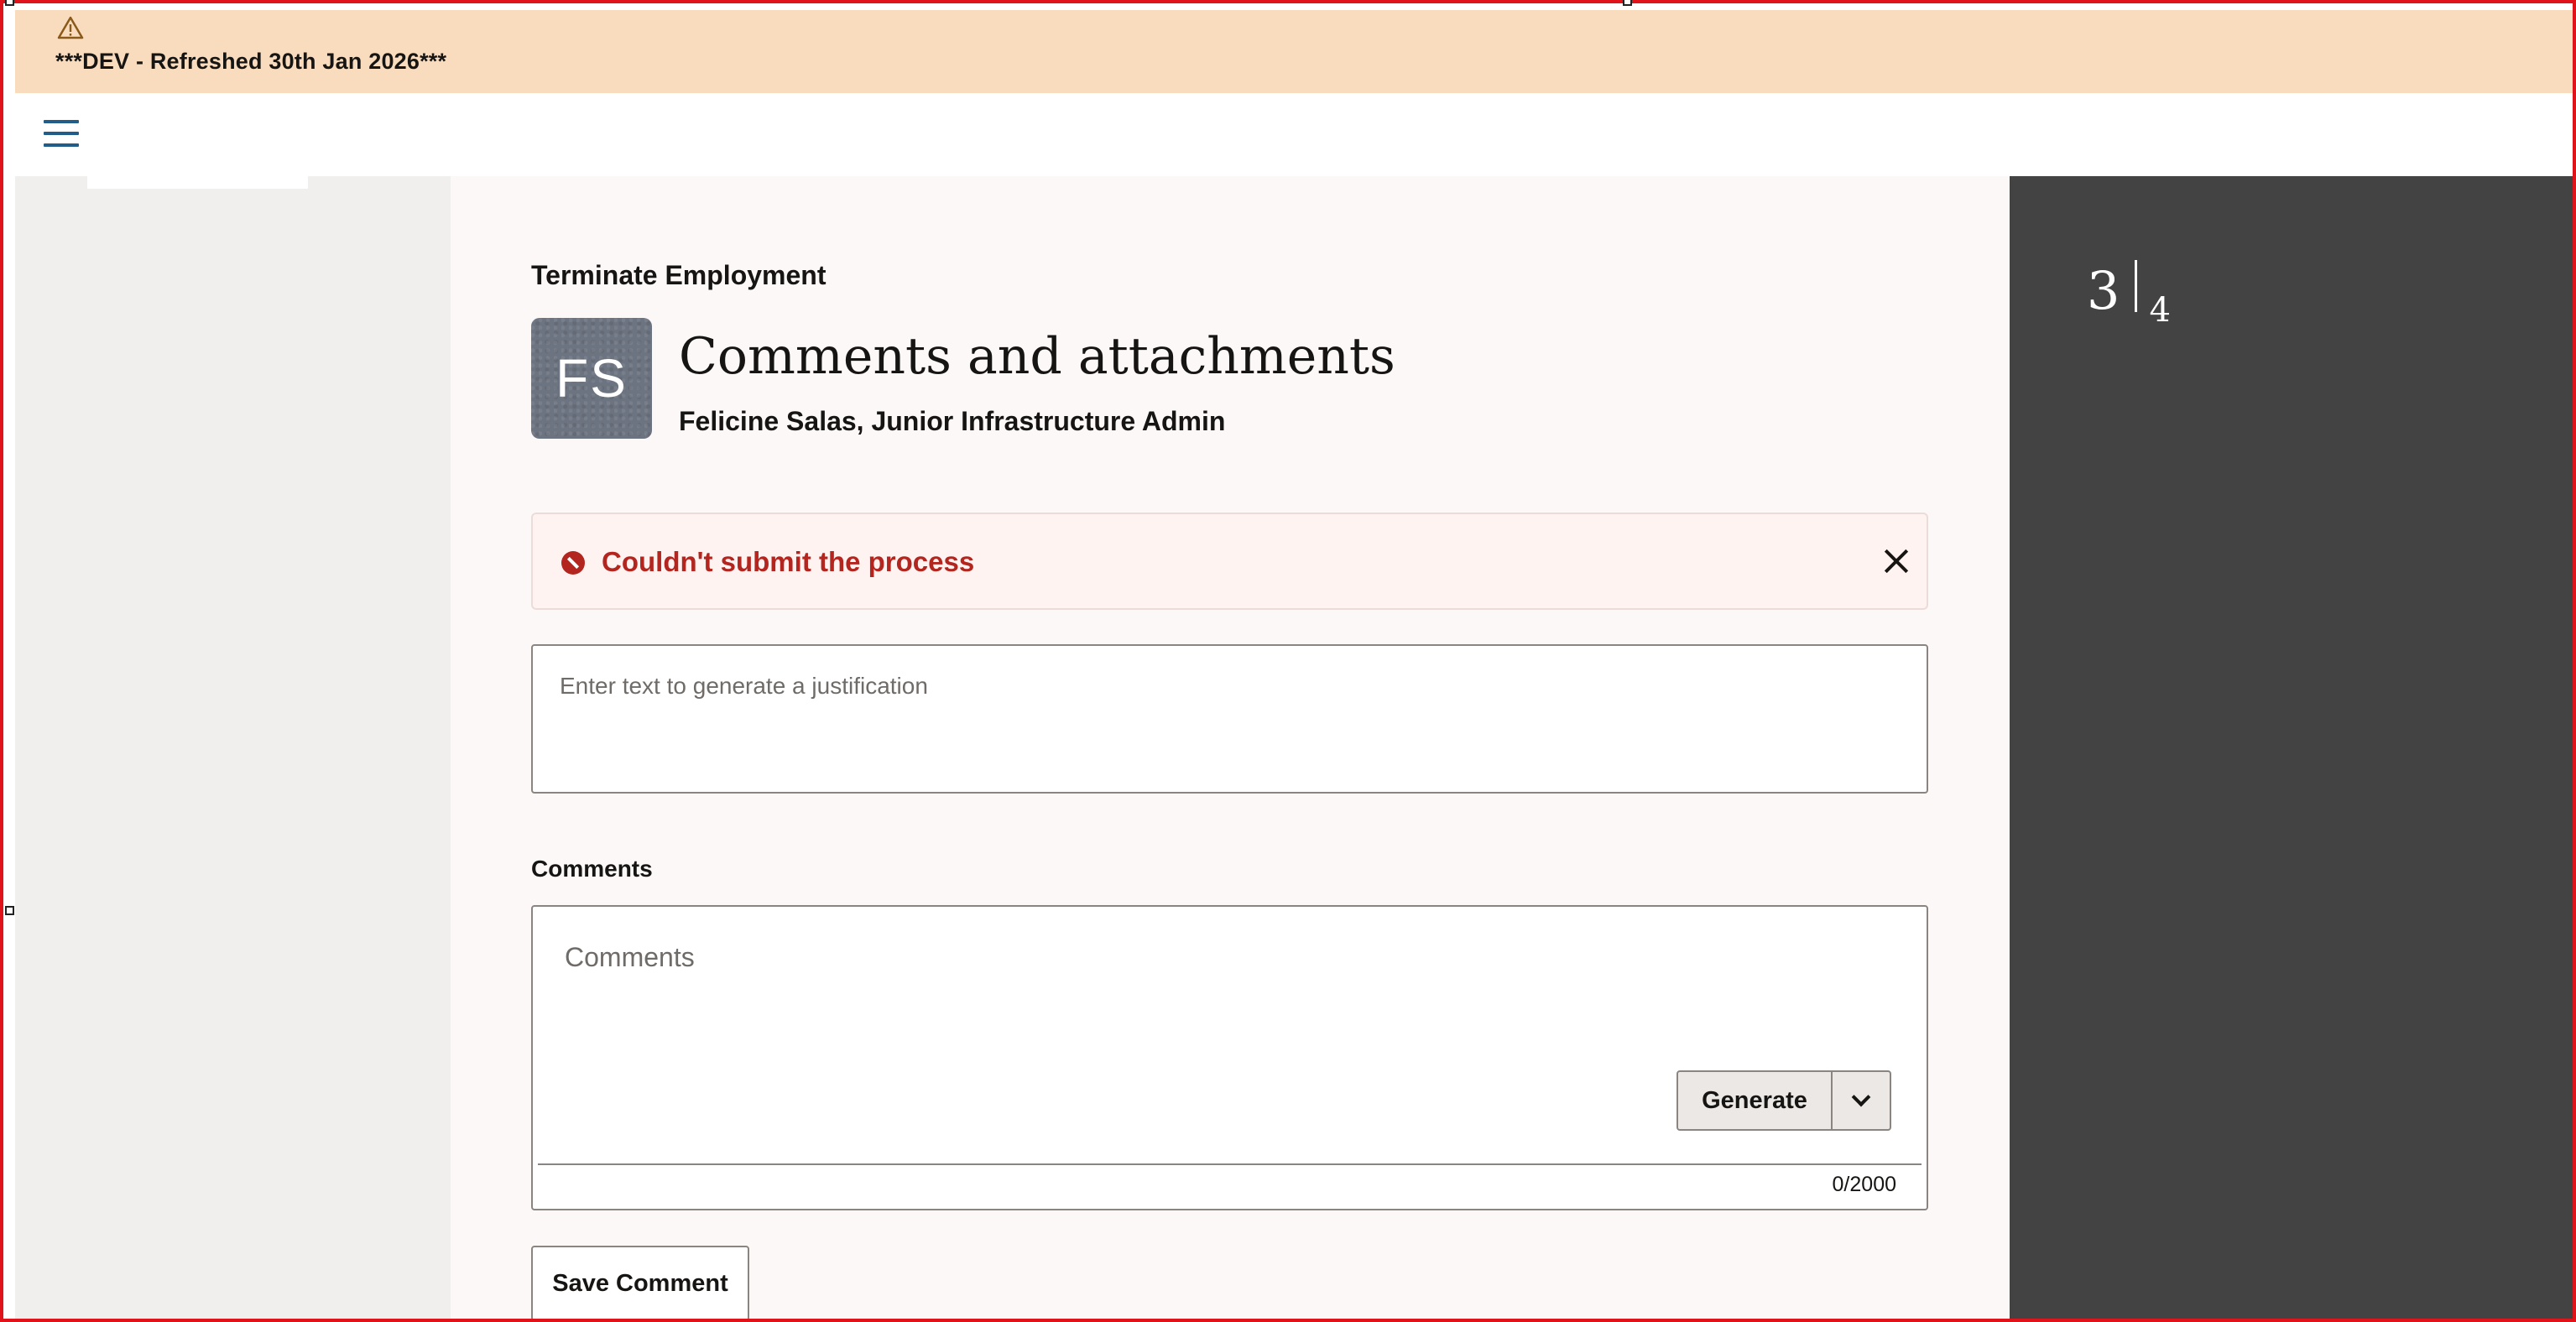 The height and width of the screenshot is (1322, 2576). Describe the element at coordinates (1294, 134) in the screenshot. I see `app-header` at that location.